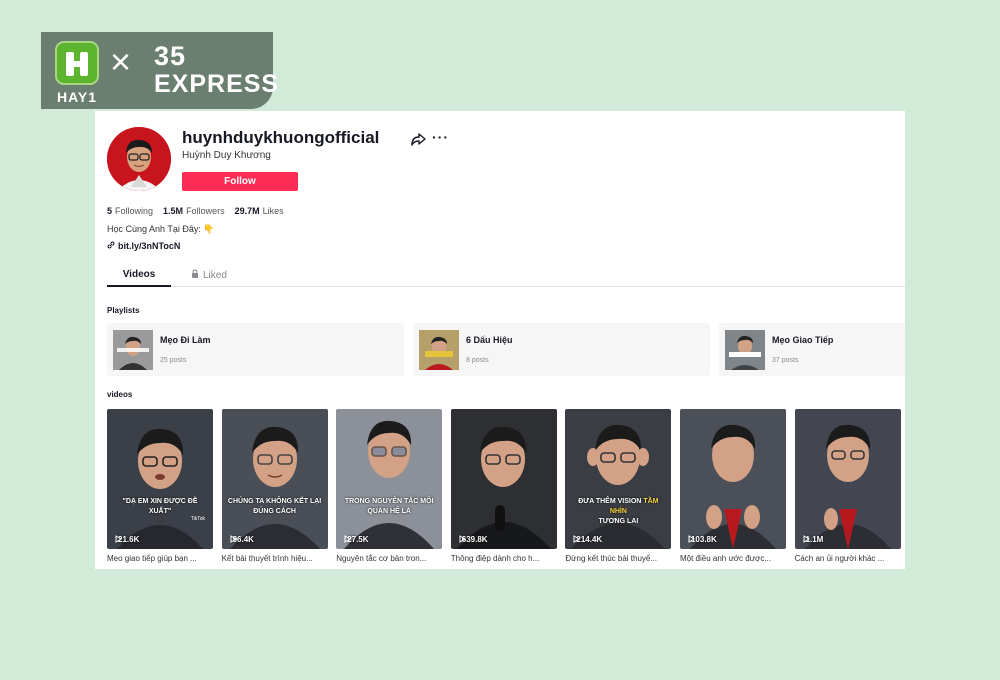  I want to click on video-thumbnail: "DẠ EM XIN ĐƯỢC ĐỀ XUẤT" TikTok 21.6K, so click(160, 479).